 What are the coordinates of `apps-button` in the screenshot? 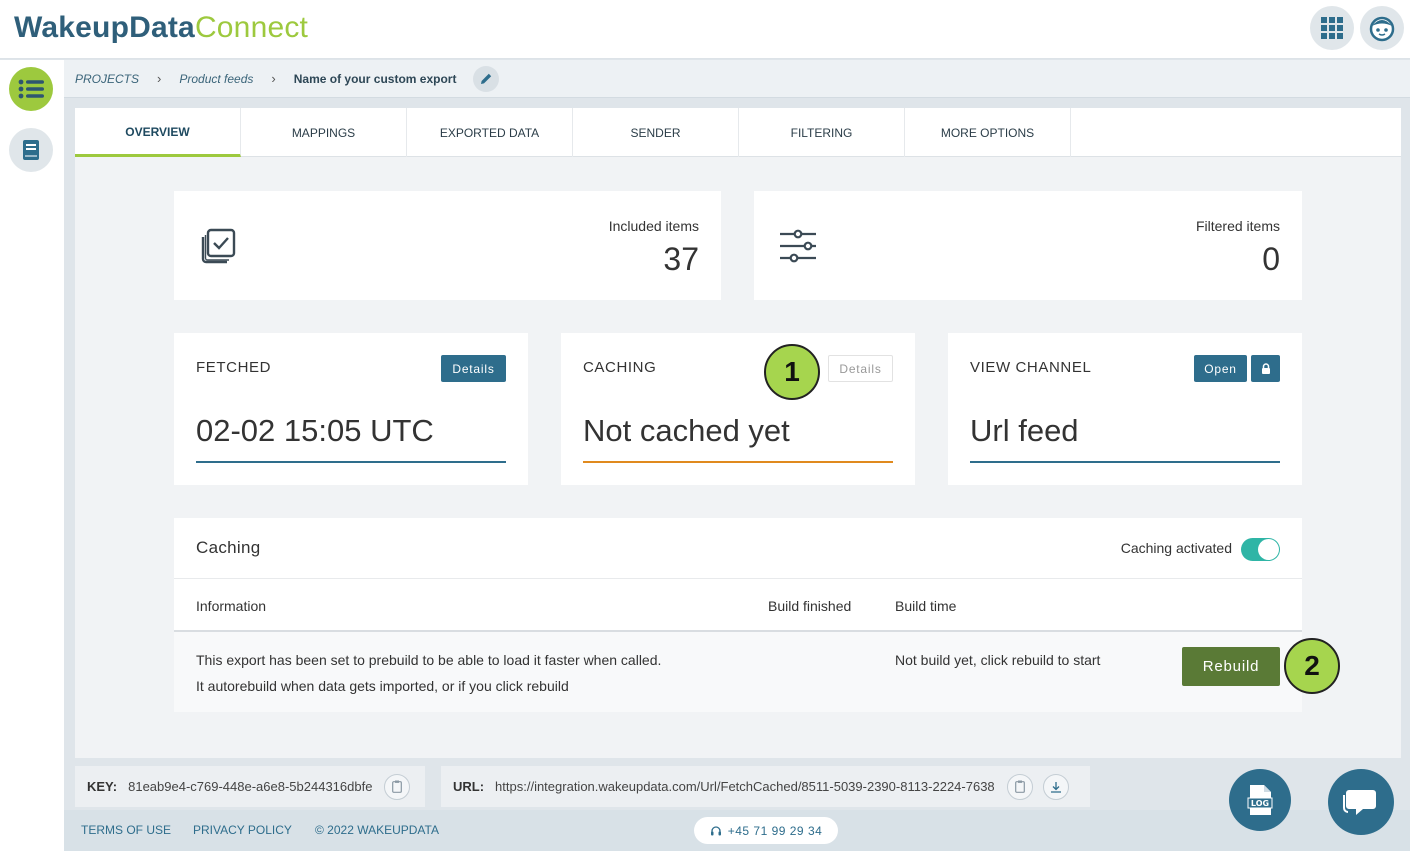 It's located at (1332, 28).